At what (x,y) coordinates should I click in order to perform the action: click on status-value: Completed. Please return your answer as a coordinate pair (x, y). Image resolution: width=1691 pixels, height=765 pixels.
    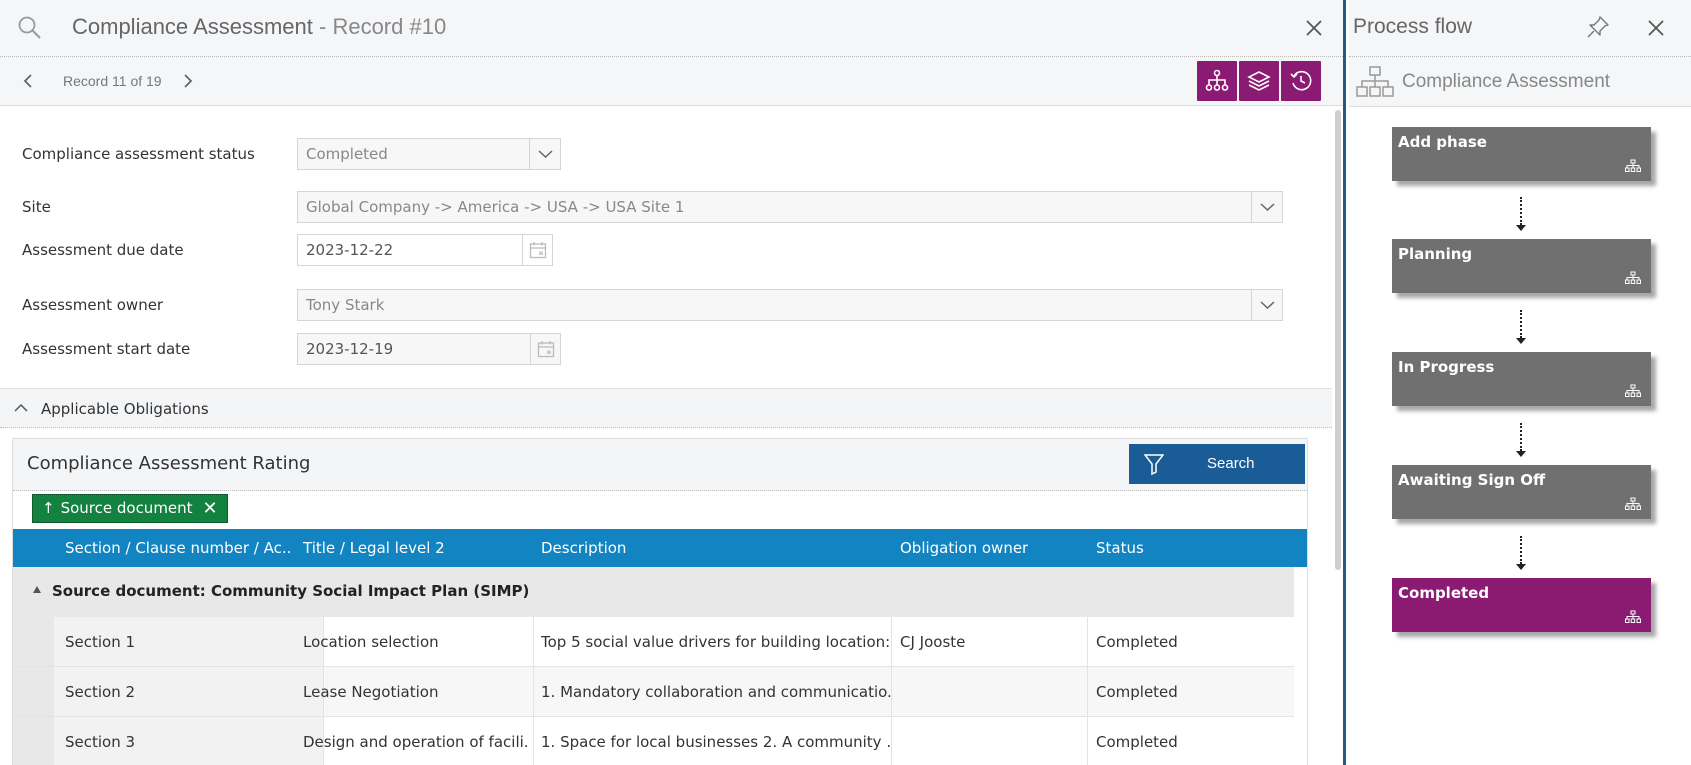
    Looking at the image, I should click on (347, 154).